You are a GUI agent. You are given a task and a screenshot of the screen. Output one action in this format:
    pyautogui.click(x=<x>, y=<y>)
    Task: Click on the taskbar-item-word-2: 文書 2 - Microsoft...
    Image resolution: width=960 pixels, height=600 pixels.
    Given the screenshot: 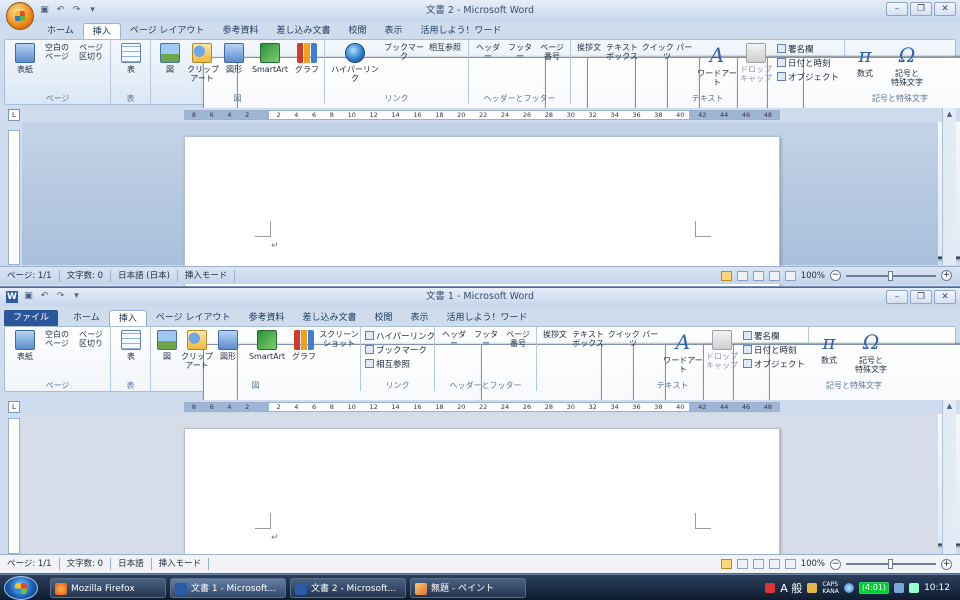 What is the action you would take?
    pyautogui.click(x=348, y=588)
    